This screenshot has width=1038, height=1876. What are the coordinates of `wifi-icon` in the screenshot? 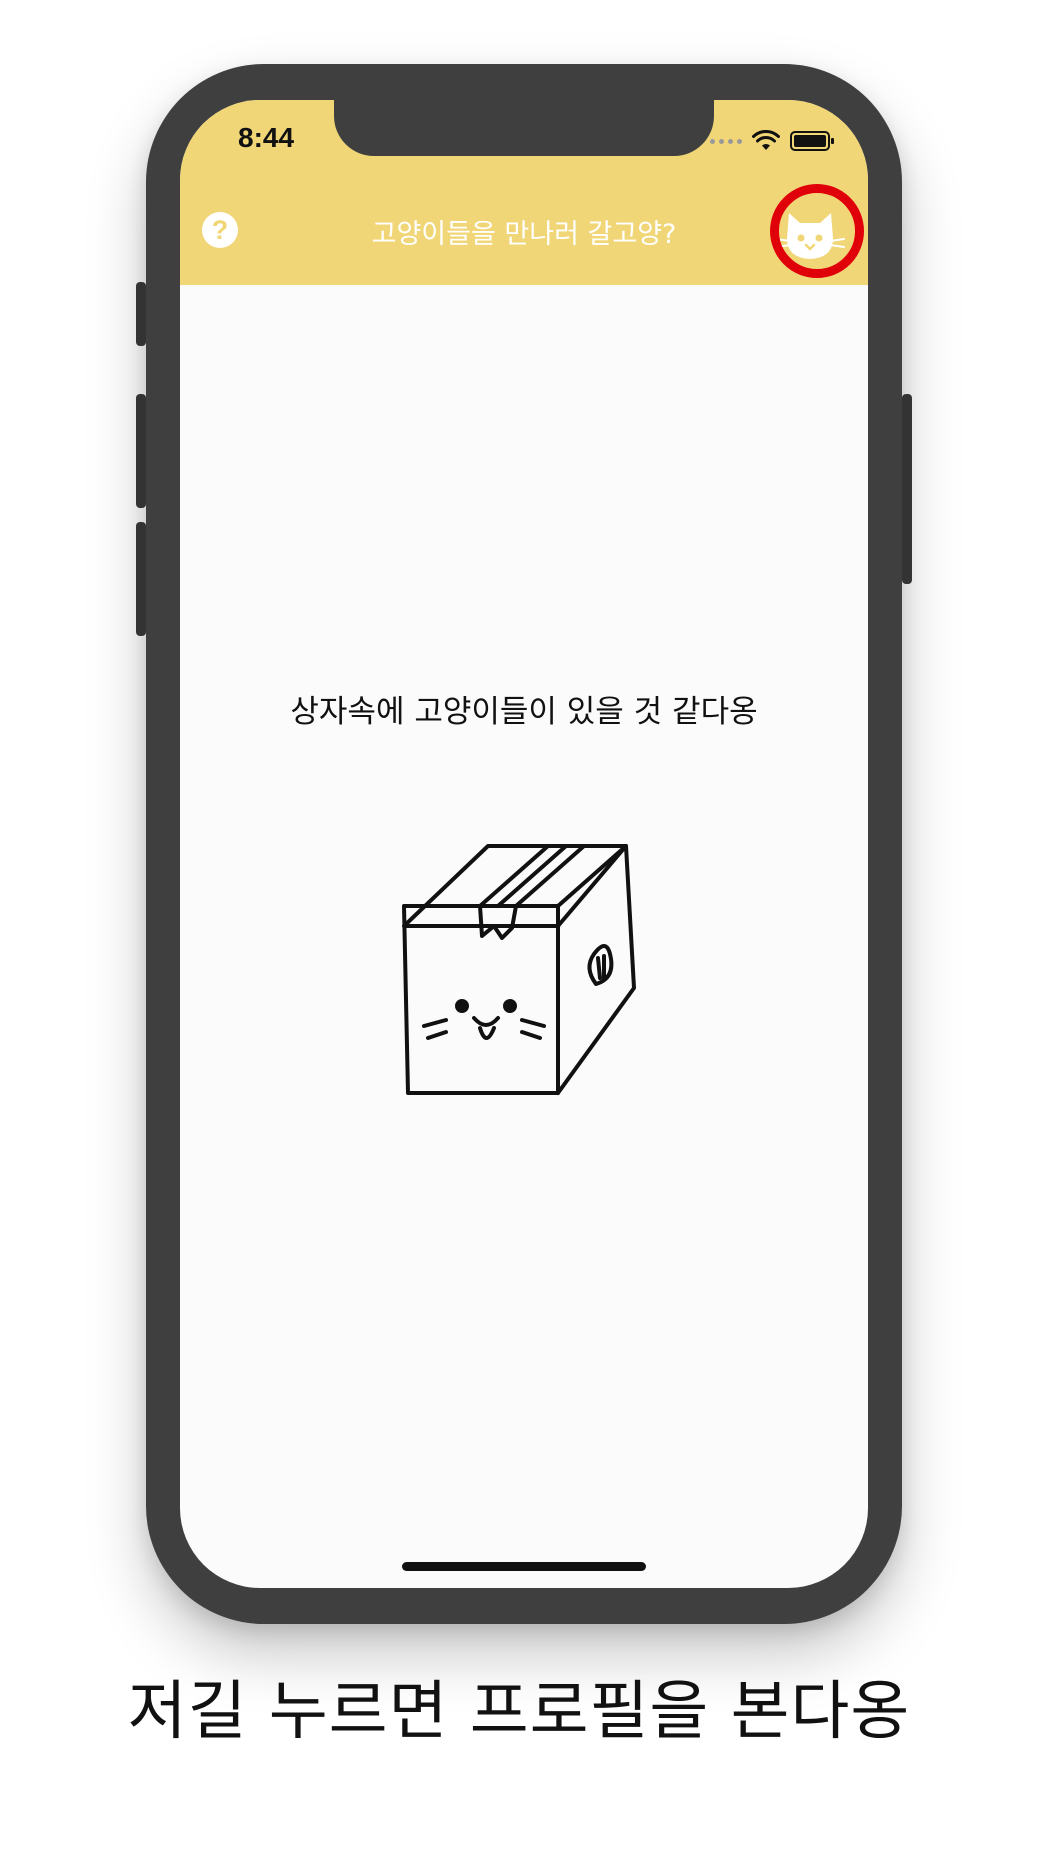 It's located at (766, 140).